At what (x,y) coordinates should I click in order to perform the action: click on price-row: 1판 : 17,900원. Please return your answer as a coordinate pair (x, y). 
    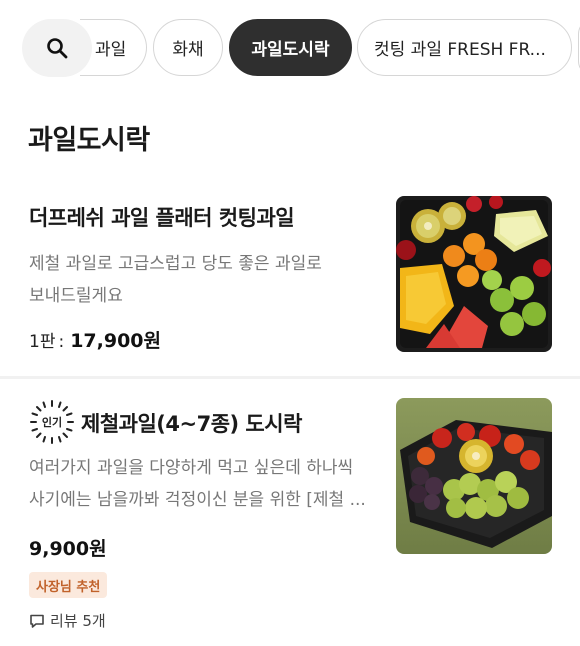
    Looking at the image, I should click on (95, 339).